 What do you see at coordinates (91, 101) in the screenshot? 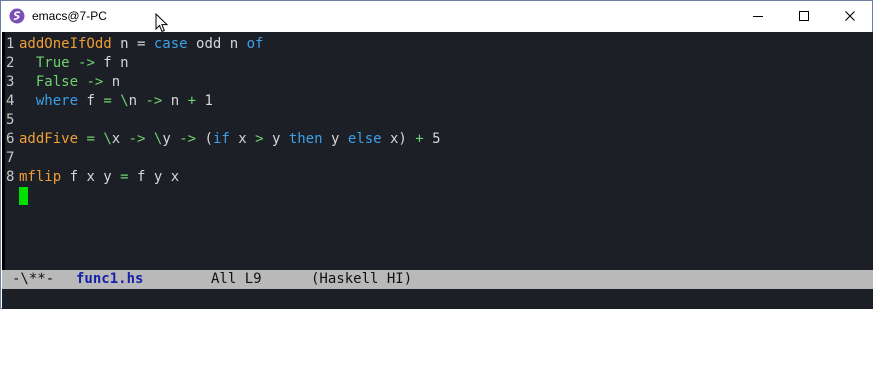
I see `code-token: f` at bounding box center [91, 101].